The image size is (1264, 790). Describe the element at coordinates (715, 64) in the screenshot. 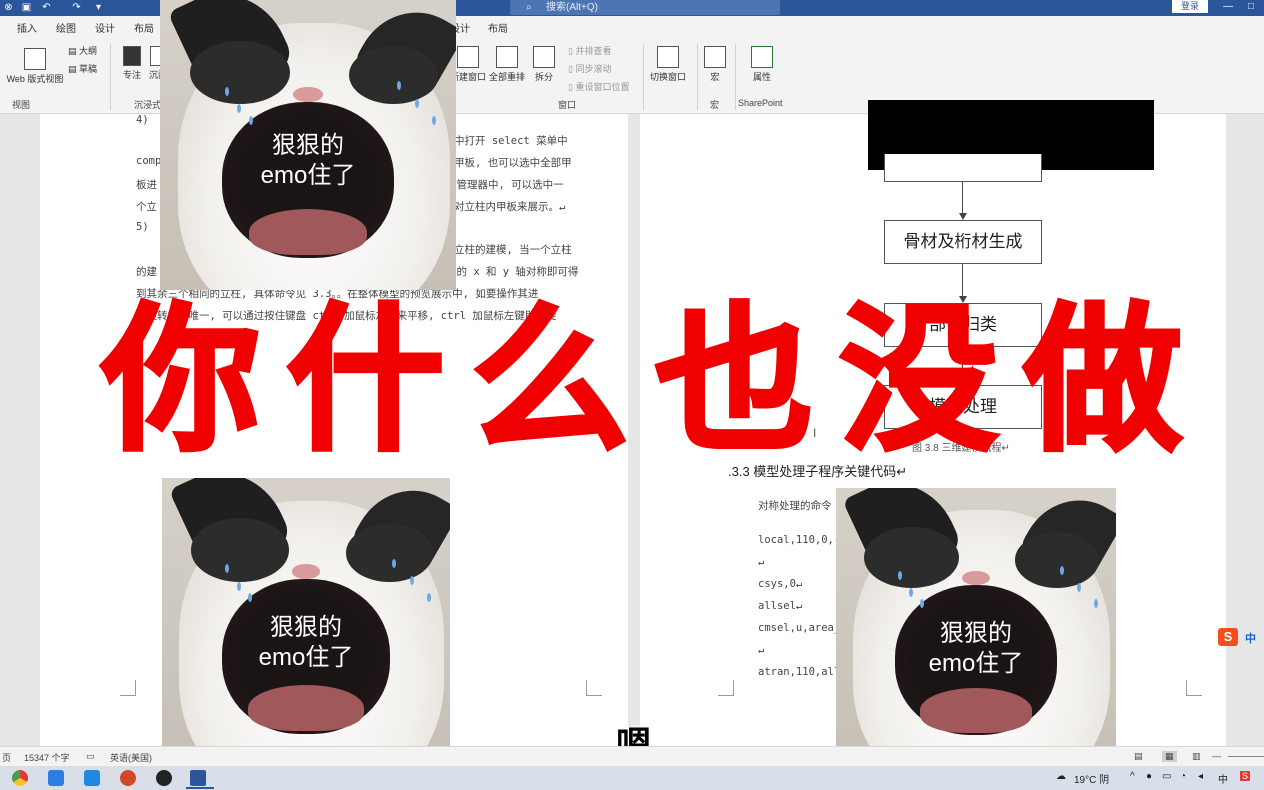

I see `macros-button: 宏` at that location.